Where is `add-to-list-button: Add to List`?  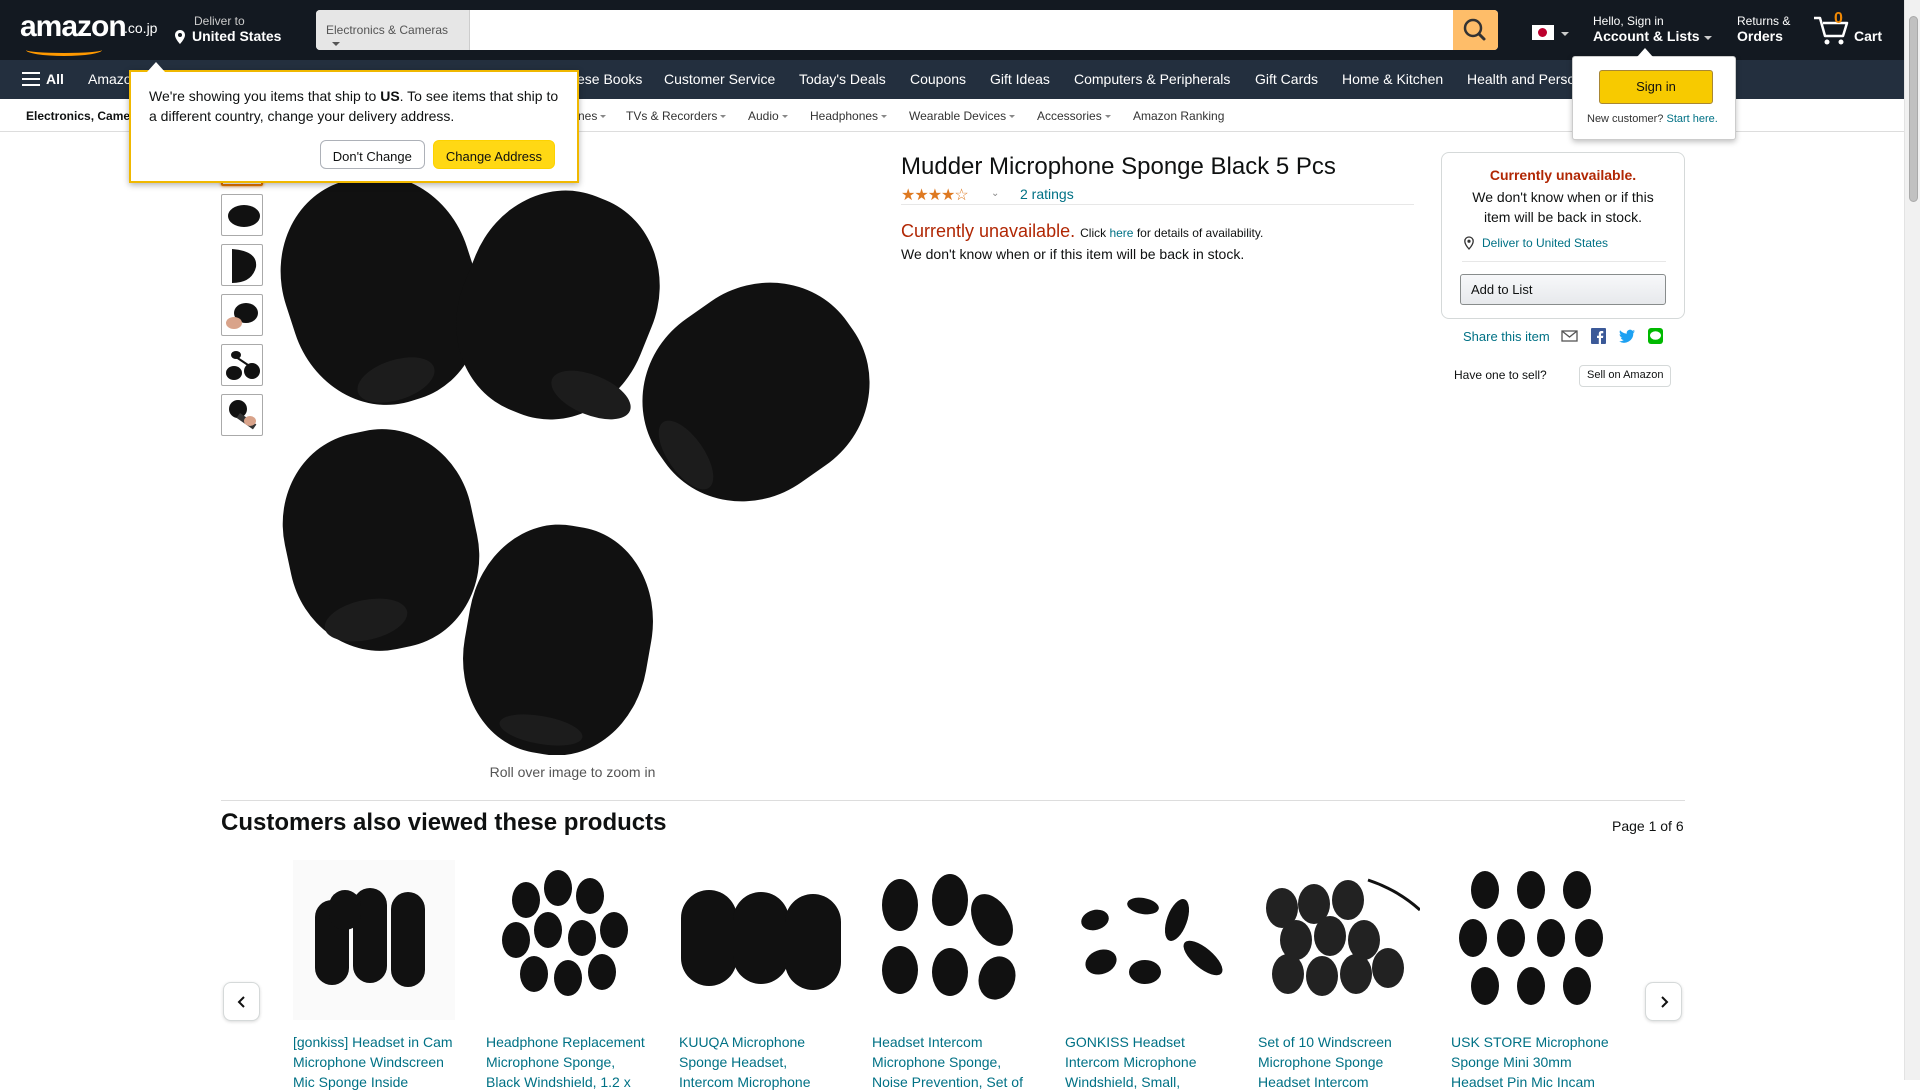 add-to-list-button: Add to List is located at coordinates (1563, 289).